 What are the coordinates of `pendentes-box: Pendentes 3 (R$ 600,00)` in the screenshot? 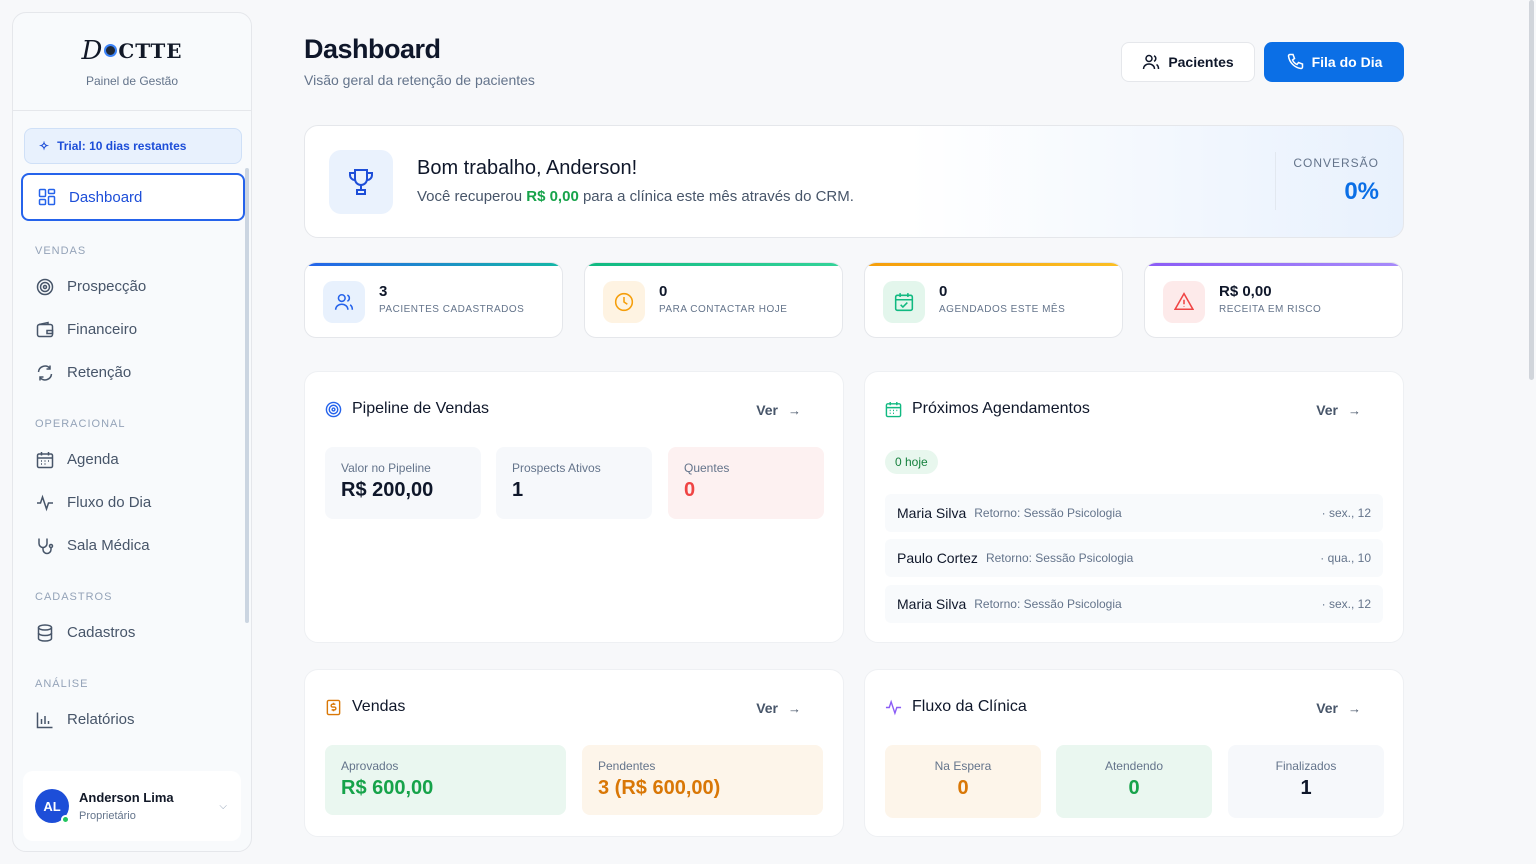 It's located at (702, 780).